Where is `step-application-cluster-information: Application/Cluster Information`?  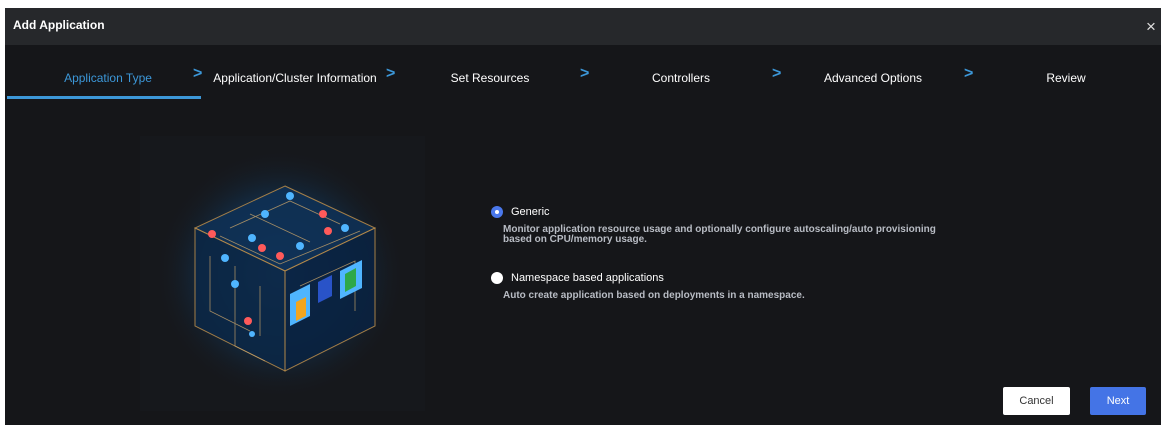 step-application-cluster-information: Application/Cluster Information is located at coordinates (294, 78).